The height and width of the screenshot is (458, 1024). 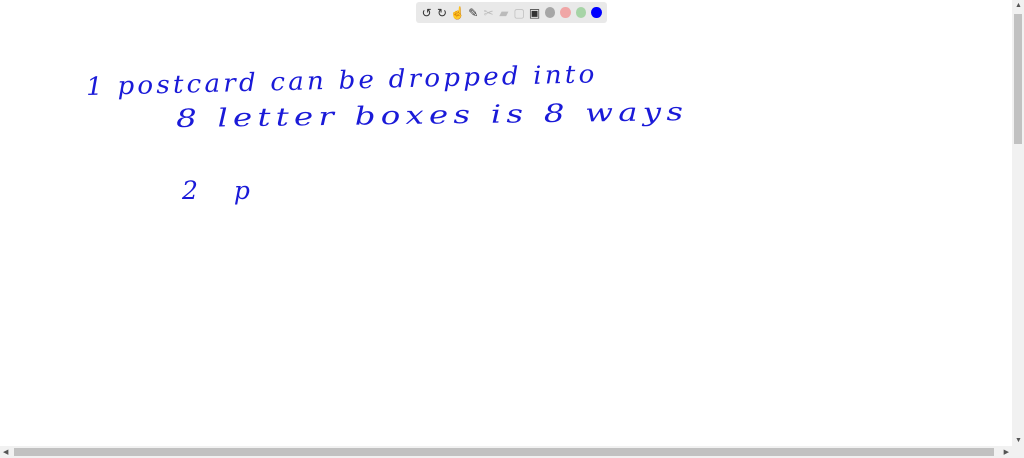 I want to click on handwriting-line-1: 1 postcard can be dropped into, so click(x=341, y=80).